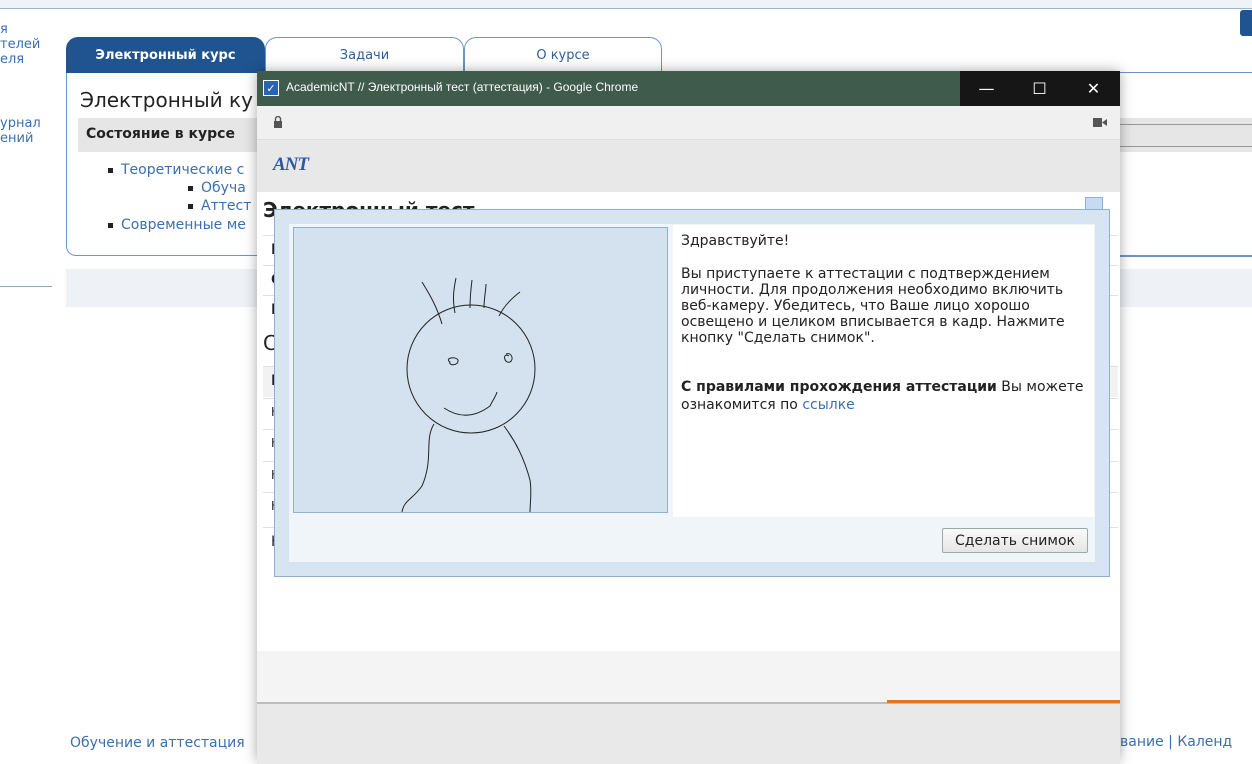  Describe the element at coordinates (1093, 88) in the screenshot. I see `close-icon: ✕` at that location.